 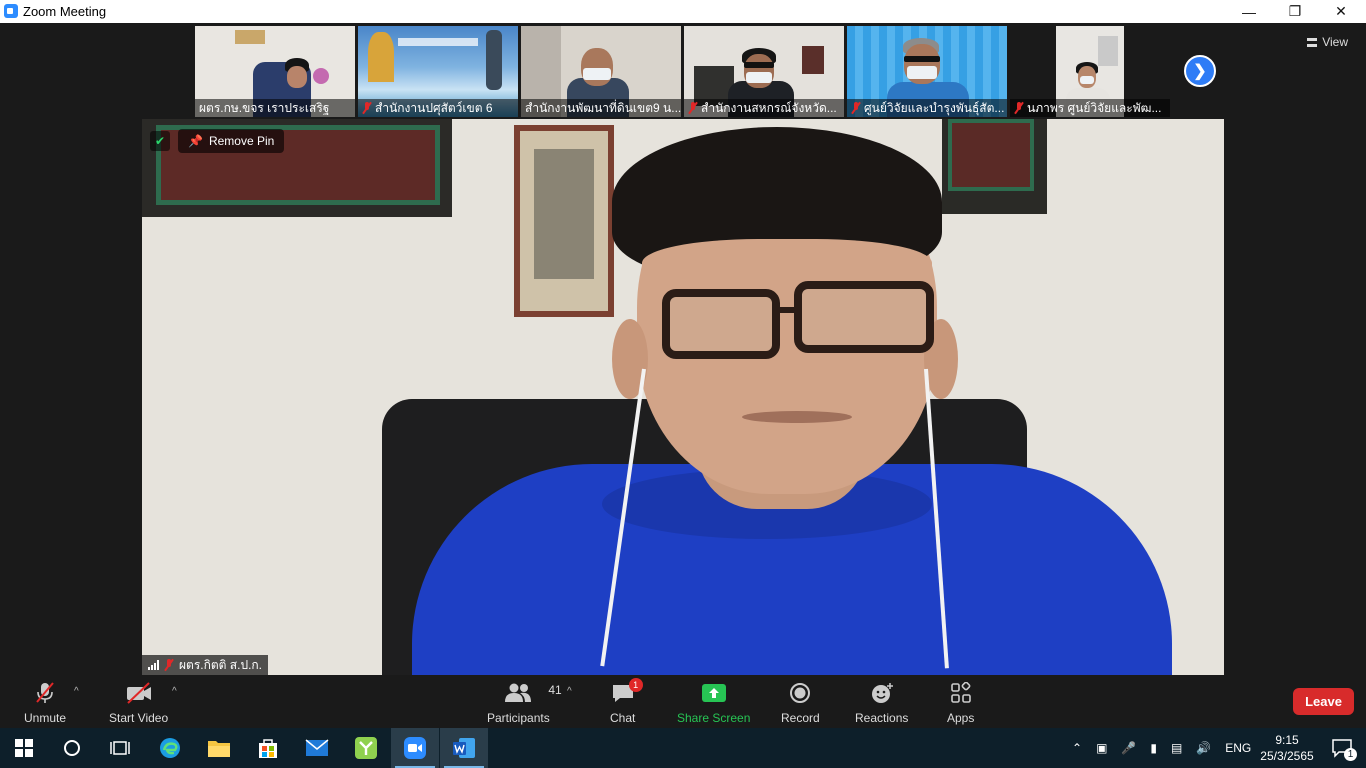 I want to click on video-overlay-controls: ✔ 📌 Remove Pin, so click(x=217, y=141).